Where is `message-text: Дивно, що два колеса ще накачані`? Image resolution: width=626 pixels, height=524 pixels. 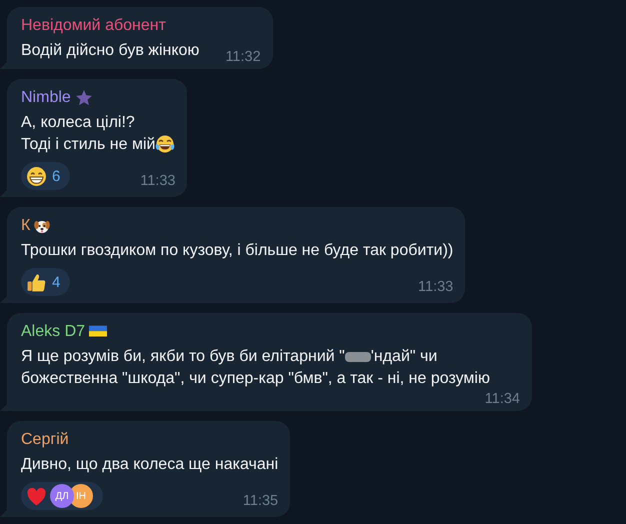 message-text: Дивно, що два колеса ще накачані is located at coordinates (149, 465).